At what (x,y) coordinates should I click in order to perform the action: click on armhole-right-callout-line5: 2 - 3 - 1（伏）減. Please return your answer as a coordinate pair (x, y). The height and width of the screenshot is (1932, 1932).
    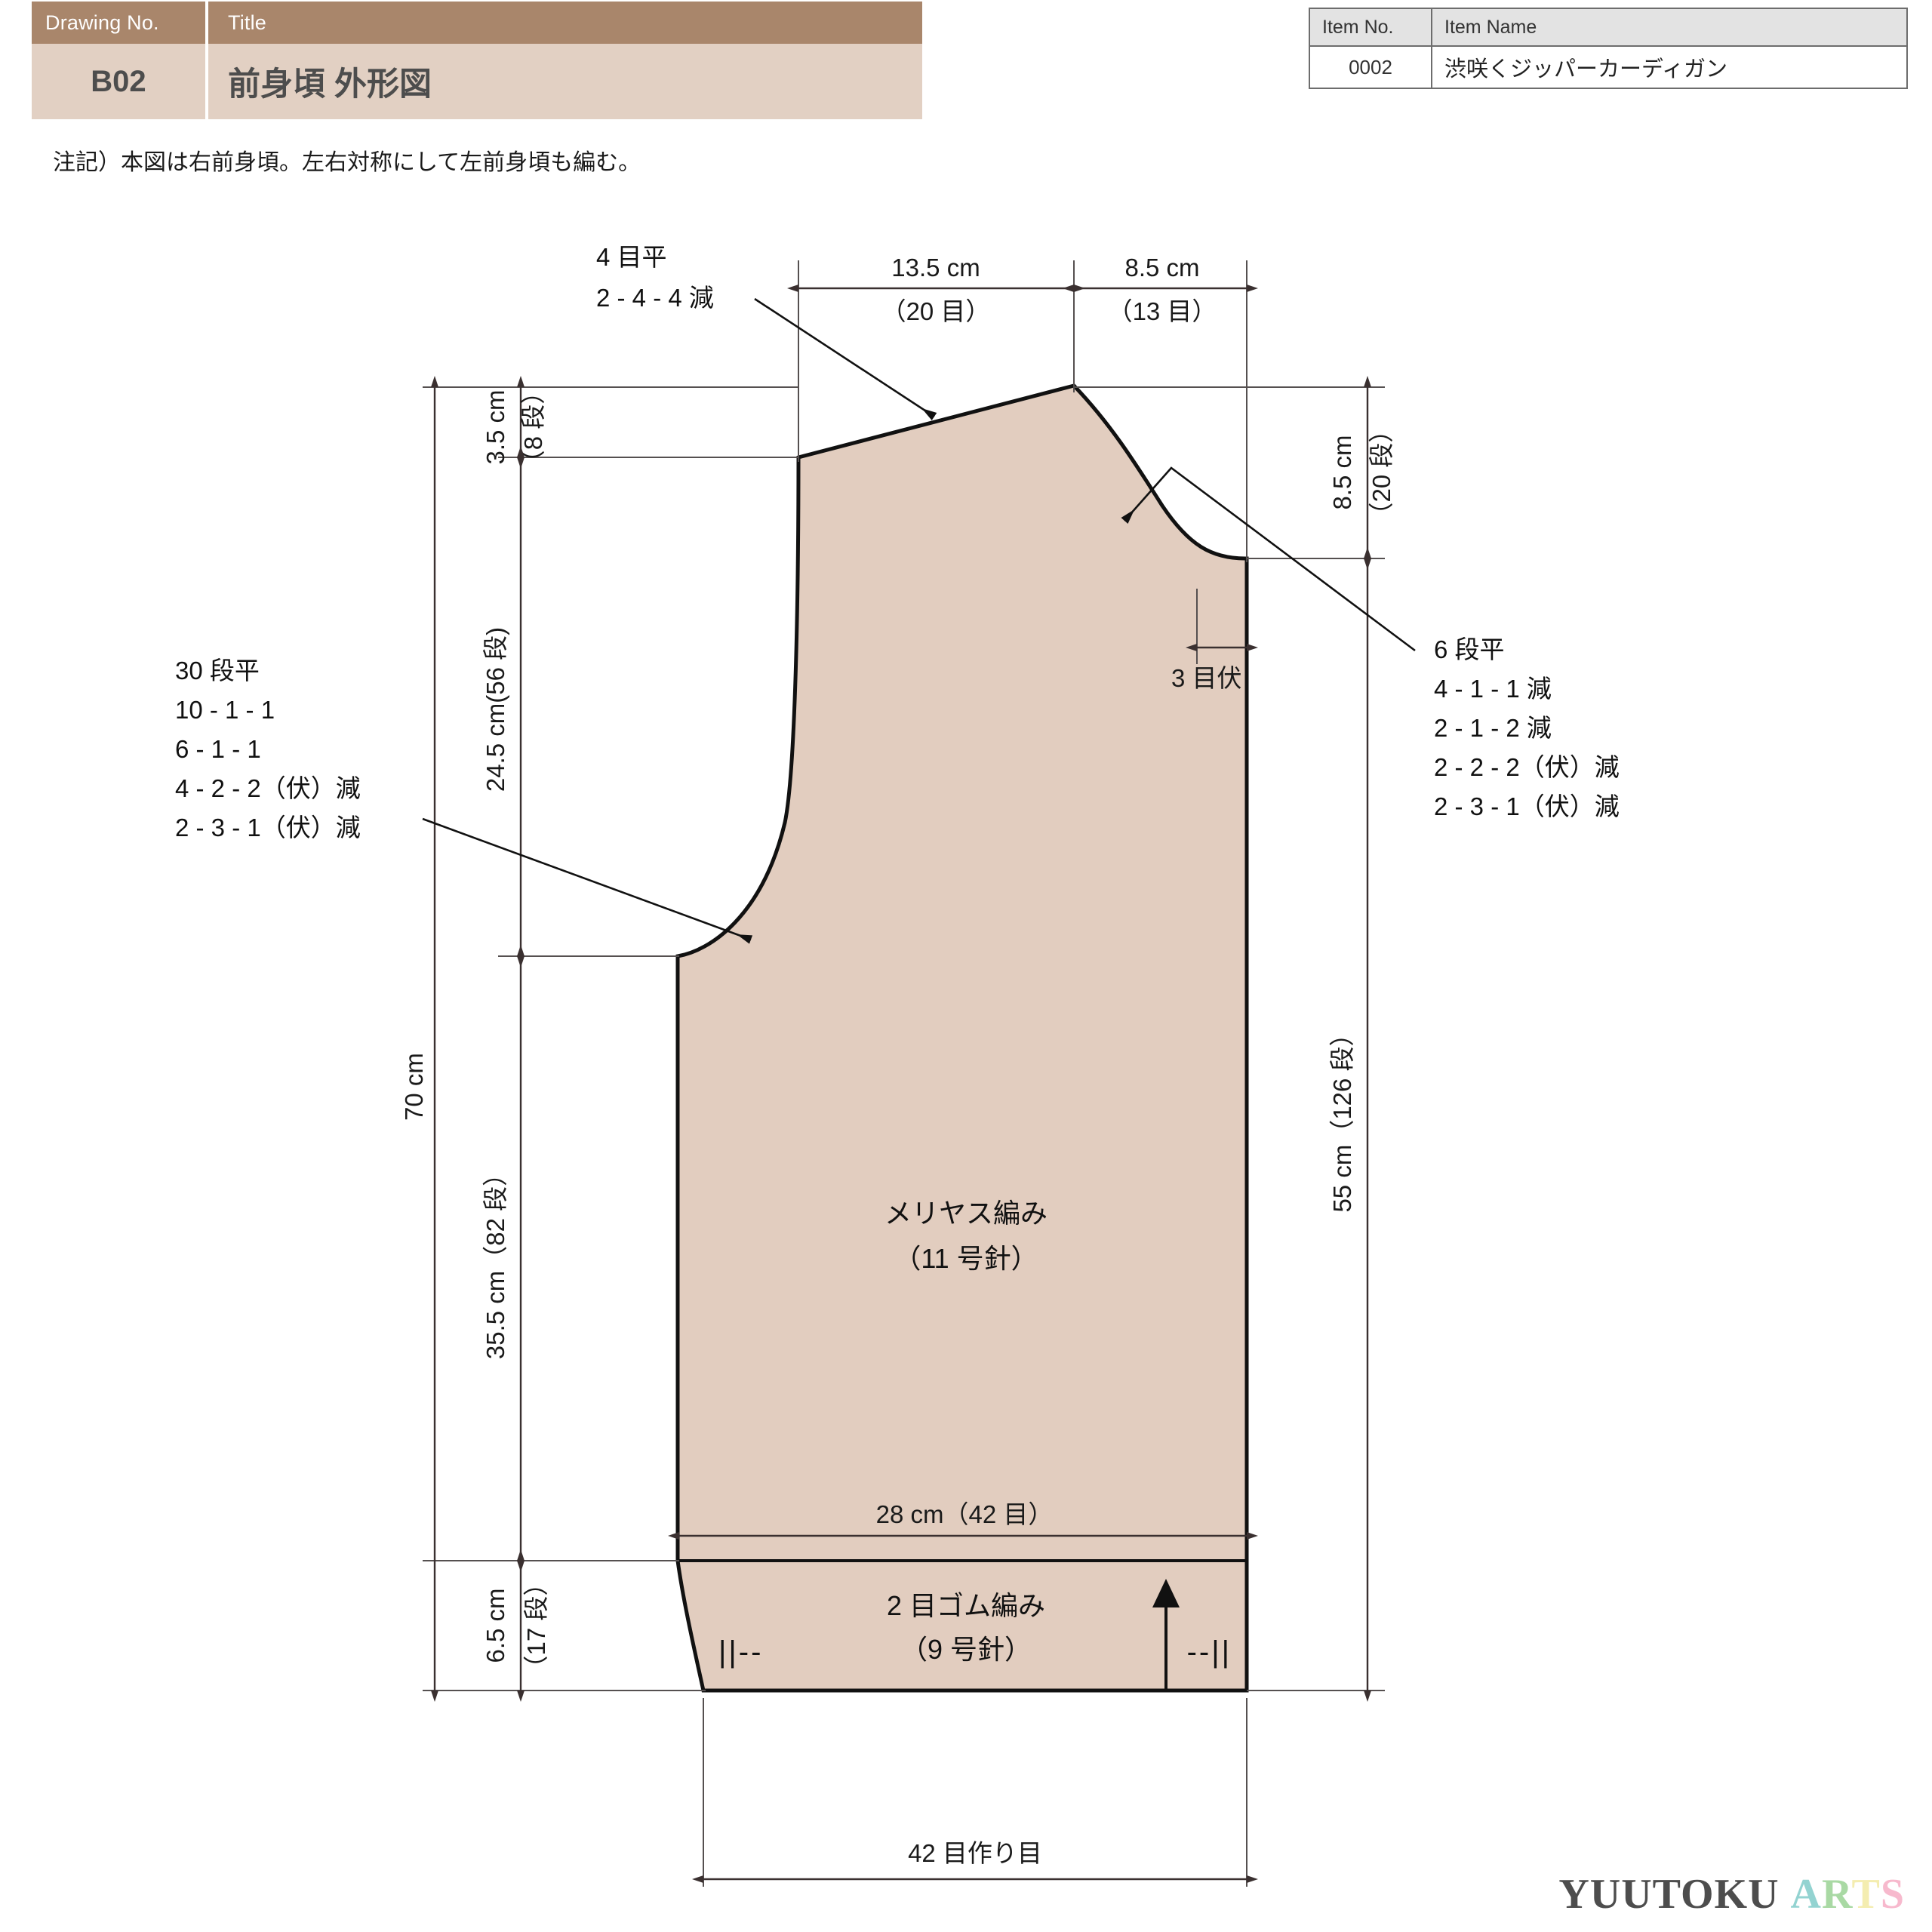
    Looking at the image, I should click on (1527, 806).